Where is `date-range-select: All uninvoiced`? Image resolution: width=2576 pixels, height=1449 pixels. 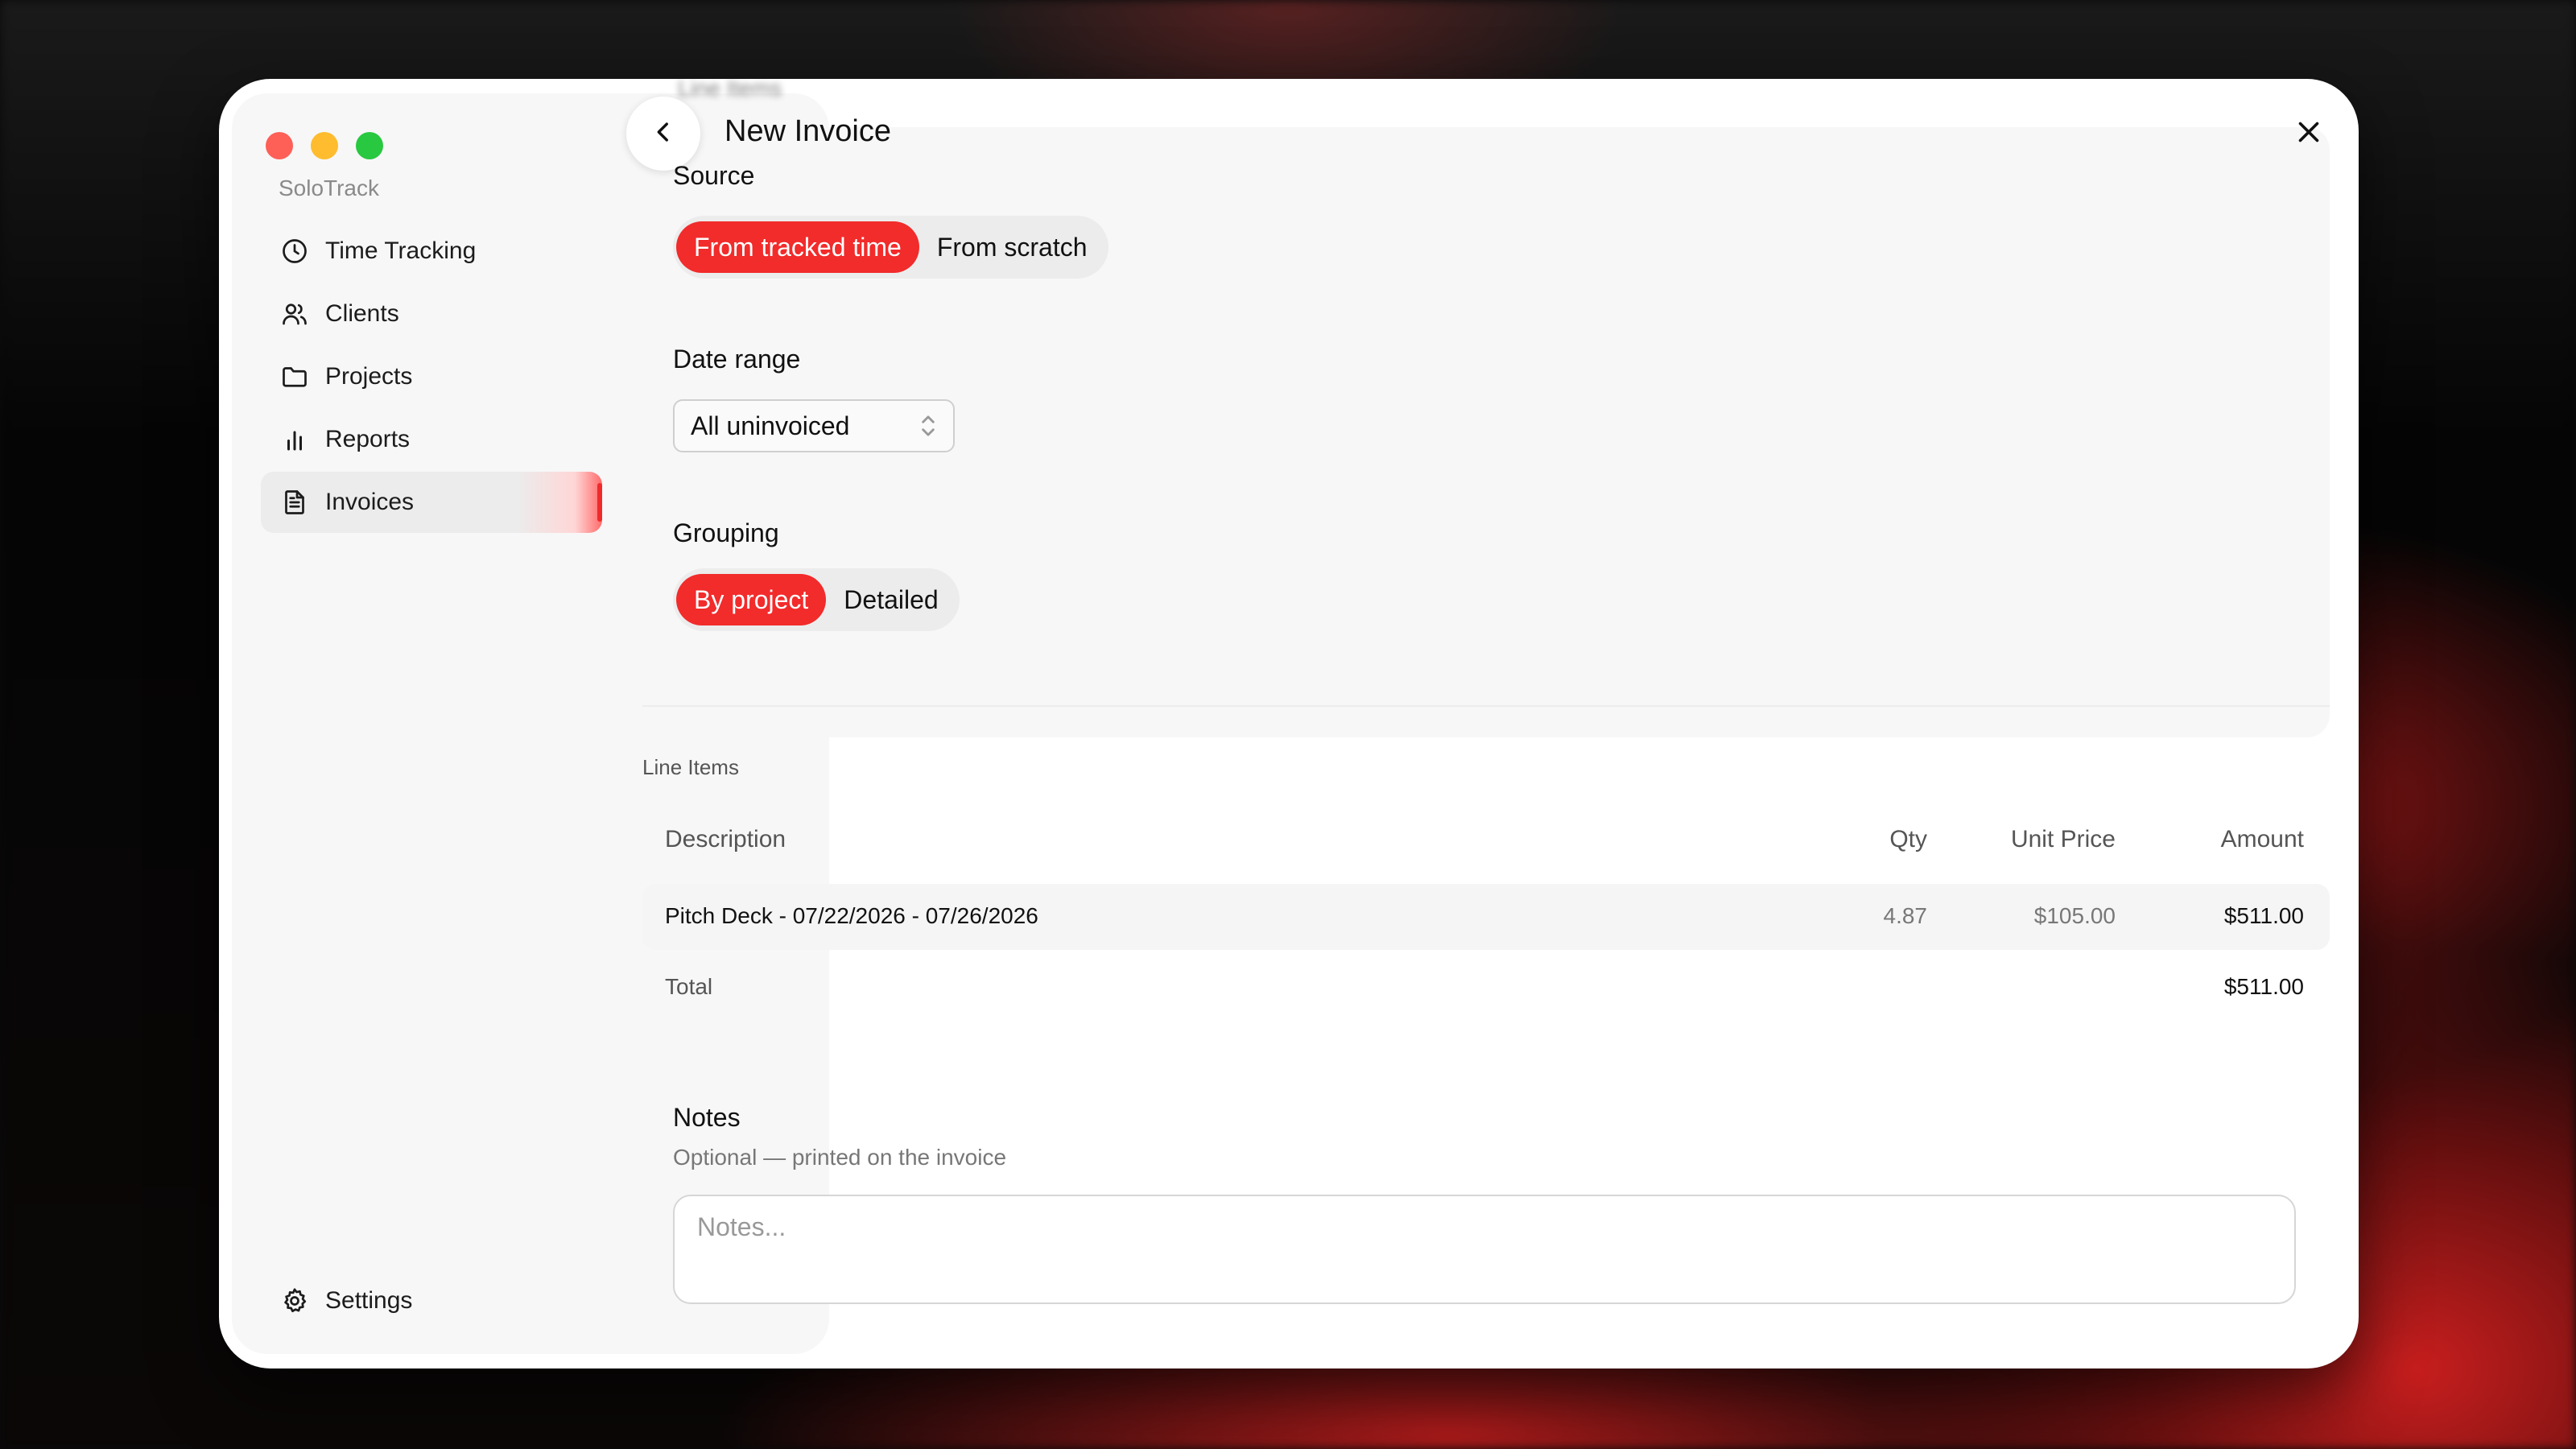 date-range-select: All uninvoiced is located at coordinates (814, 425).